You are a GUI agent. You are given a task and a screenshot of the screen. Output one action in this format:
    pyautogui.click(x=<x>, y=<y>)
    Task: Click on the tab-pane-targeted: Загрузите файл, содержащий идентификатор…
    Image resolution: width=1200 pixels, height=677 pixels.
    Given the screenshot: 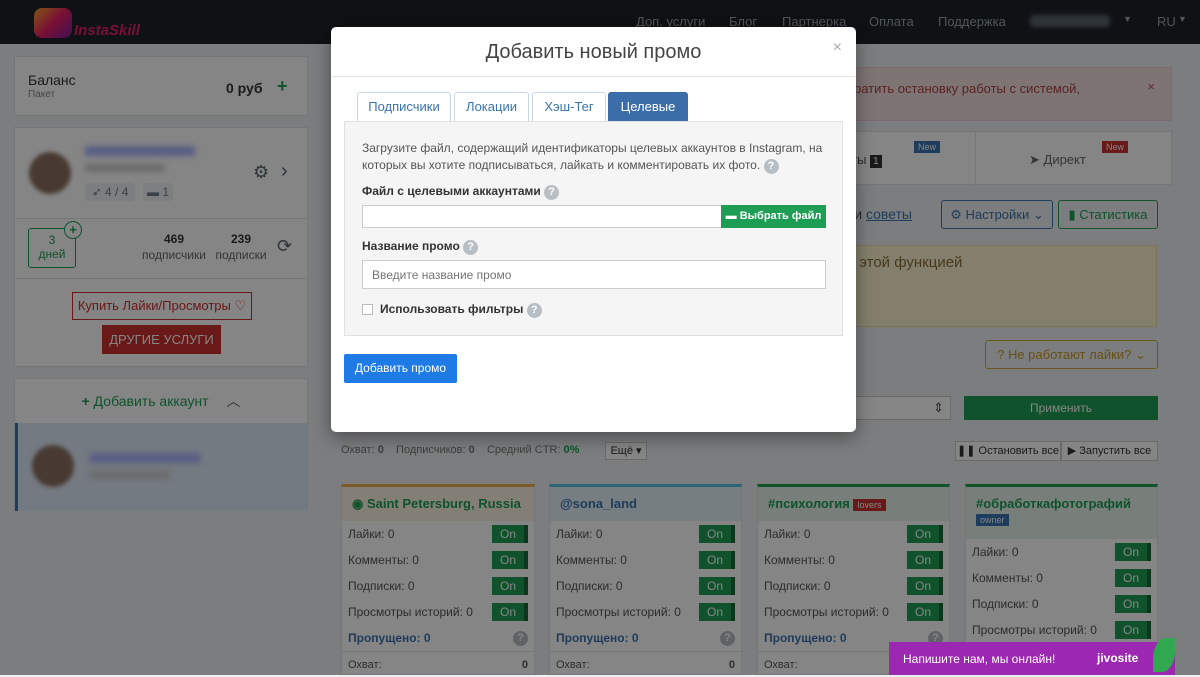 What is the action you would take?
    pyautogui.click(x=593, y=228)
    